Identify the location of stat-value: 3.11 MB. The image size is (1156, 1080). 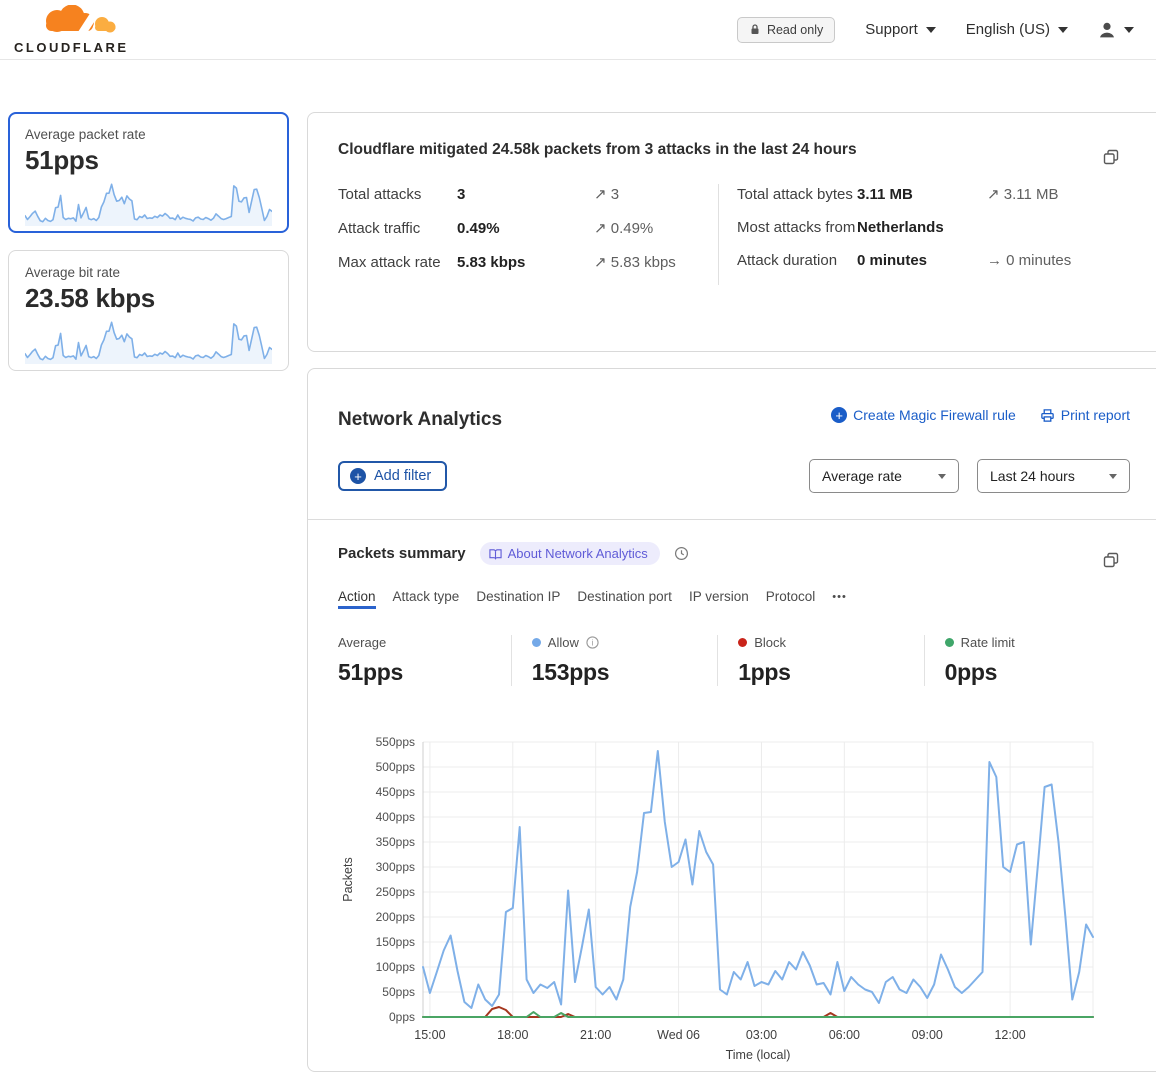
(885, 194).